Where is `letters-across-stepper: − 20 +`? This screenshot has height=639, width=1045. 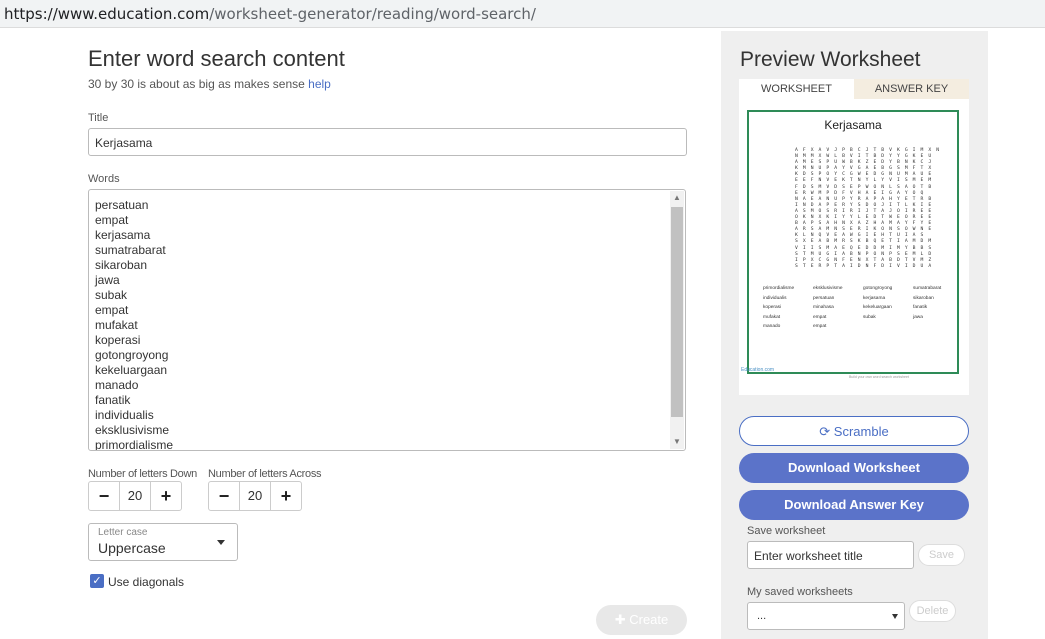 letters-across-stepper: − 20 + is located at coordinates (255, 496).